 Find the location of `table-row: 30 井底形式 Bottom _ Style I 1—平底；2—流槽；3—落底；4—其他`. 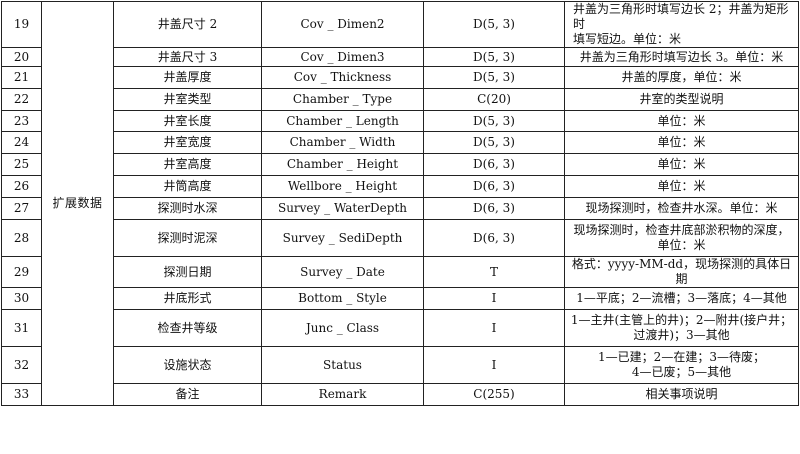

table-row: 30 井底形式 Bottom _ Style I 1—平底；2—流槽；3—落底；4—其他 is located at coordinates (400, 298).